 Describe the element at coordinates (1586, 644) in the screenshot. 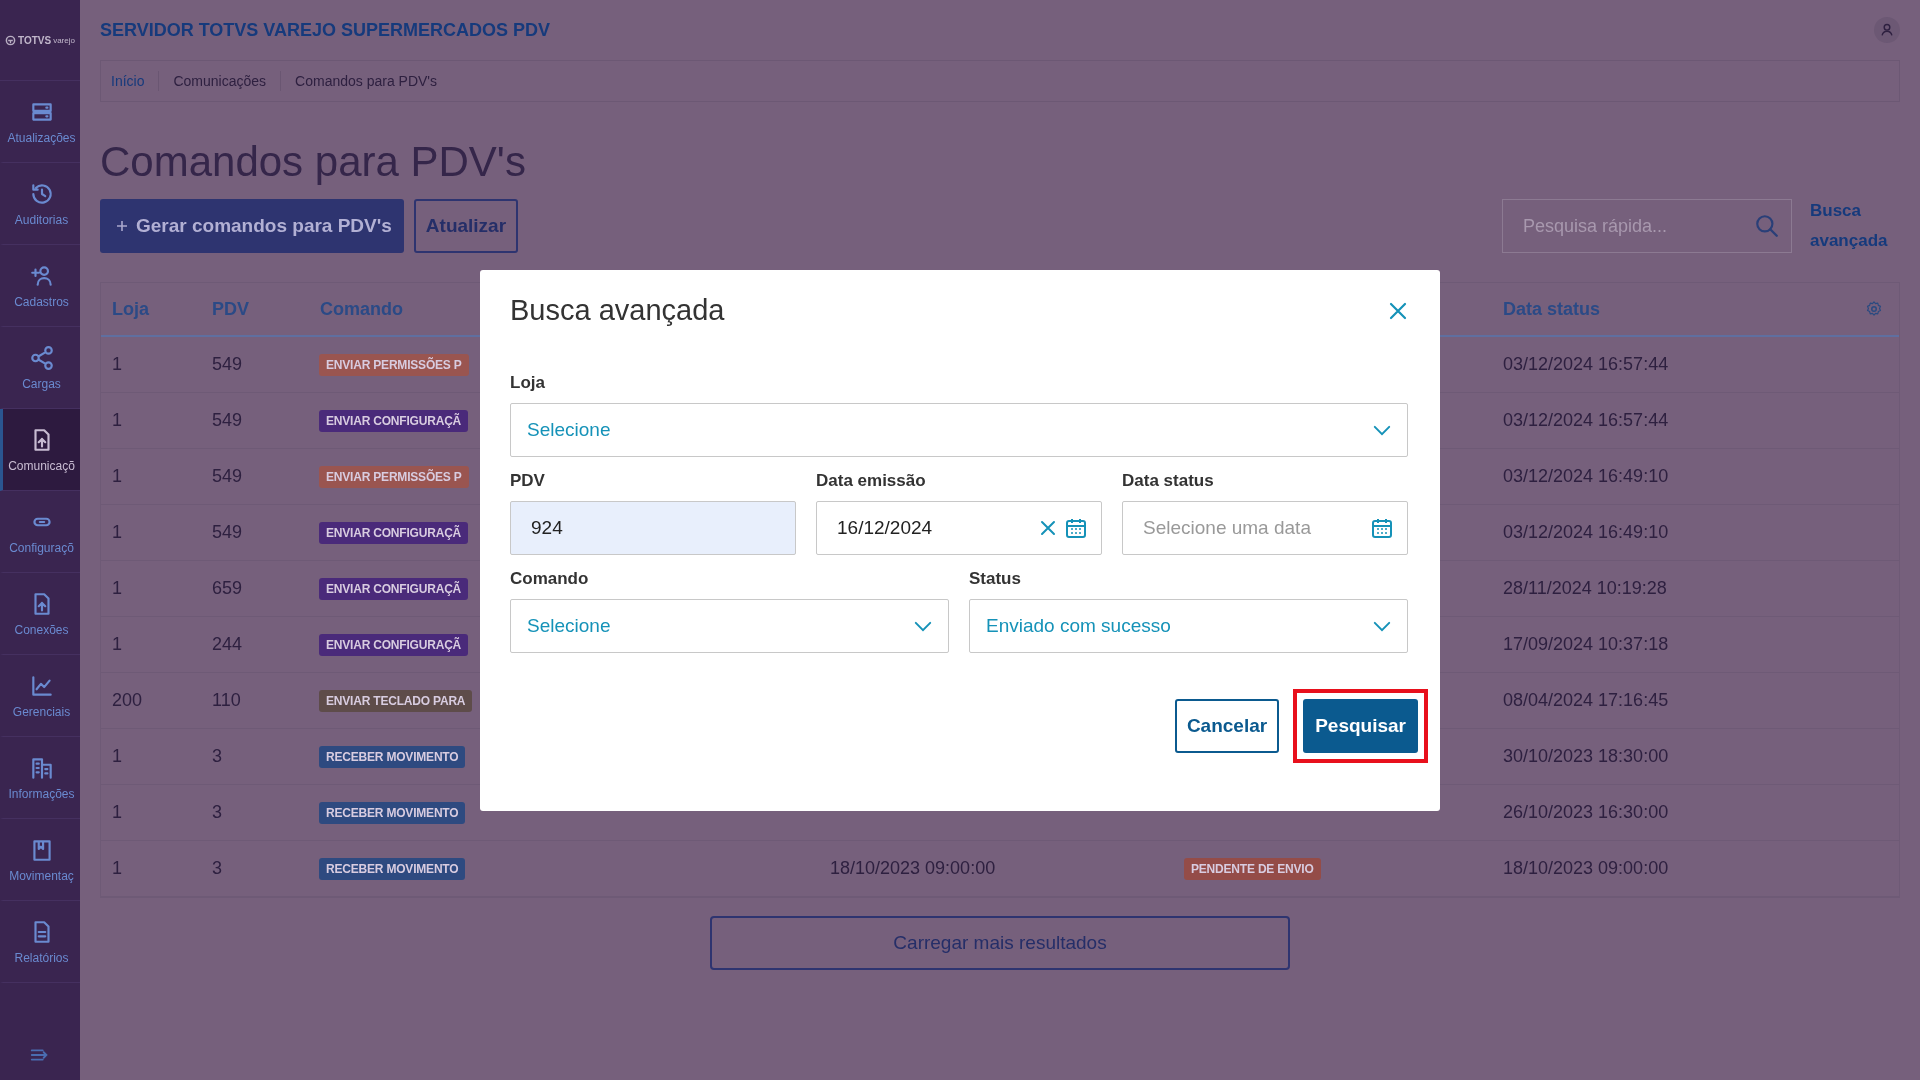

I see `table-cell-text: 17/09/2024 10:37:18` at that location.